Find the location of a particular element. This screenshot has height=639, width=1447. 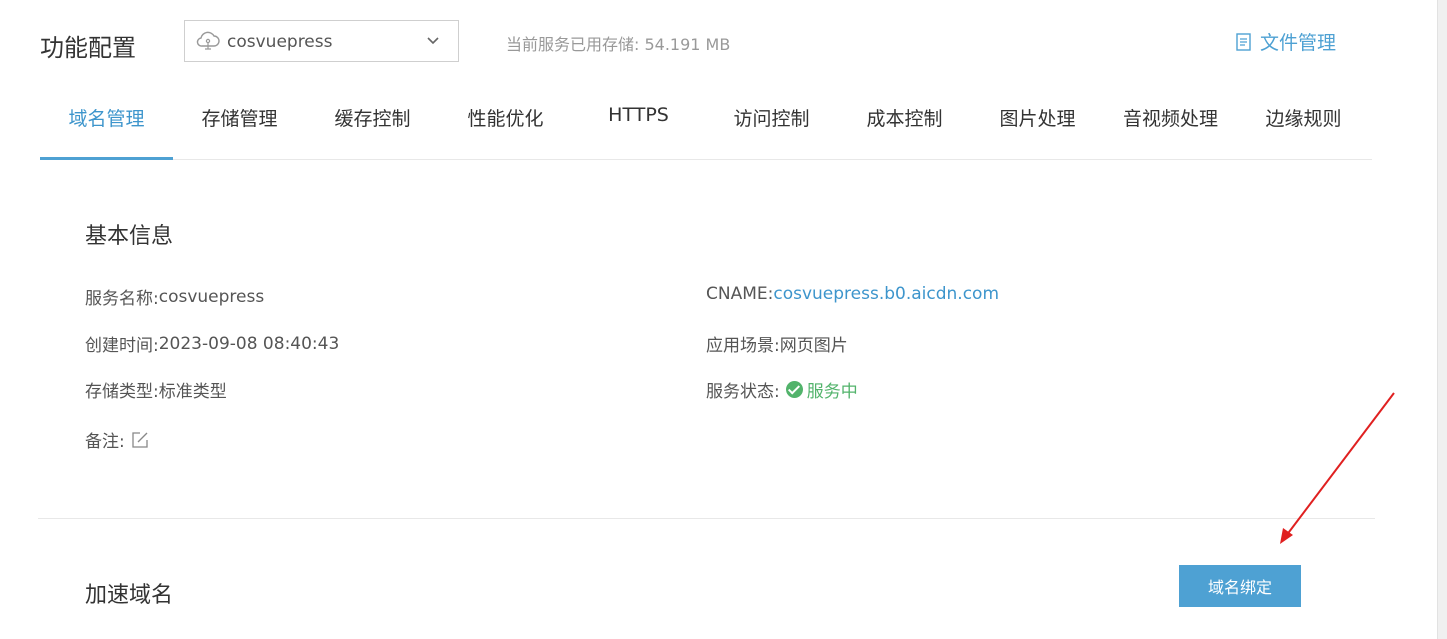

storage-type-row: 存储类型: 标准类型 is located at coordinates (156, 389).